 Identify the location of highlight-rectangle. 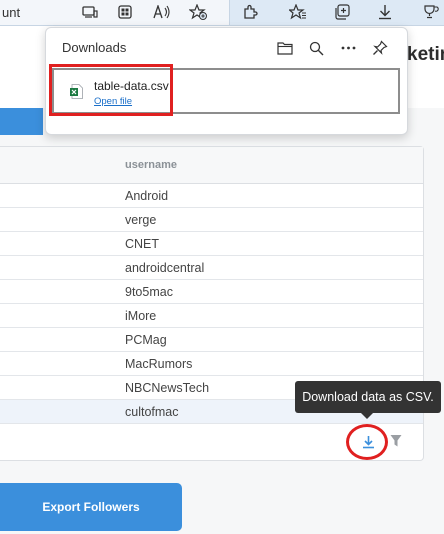
(111, 90).